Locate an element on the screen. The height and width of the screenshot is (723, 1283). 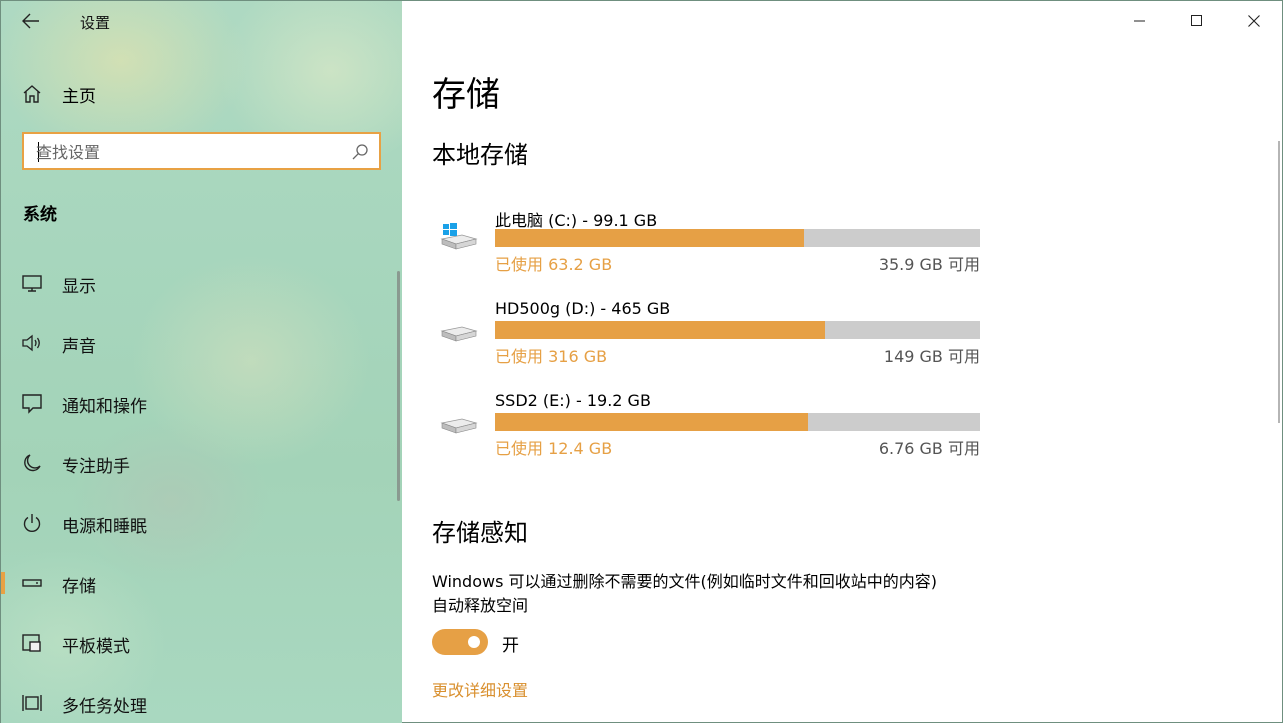
sidebar-section-header: 系统 is located at coordinates (40, 215).